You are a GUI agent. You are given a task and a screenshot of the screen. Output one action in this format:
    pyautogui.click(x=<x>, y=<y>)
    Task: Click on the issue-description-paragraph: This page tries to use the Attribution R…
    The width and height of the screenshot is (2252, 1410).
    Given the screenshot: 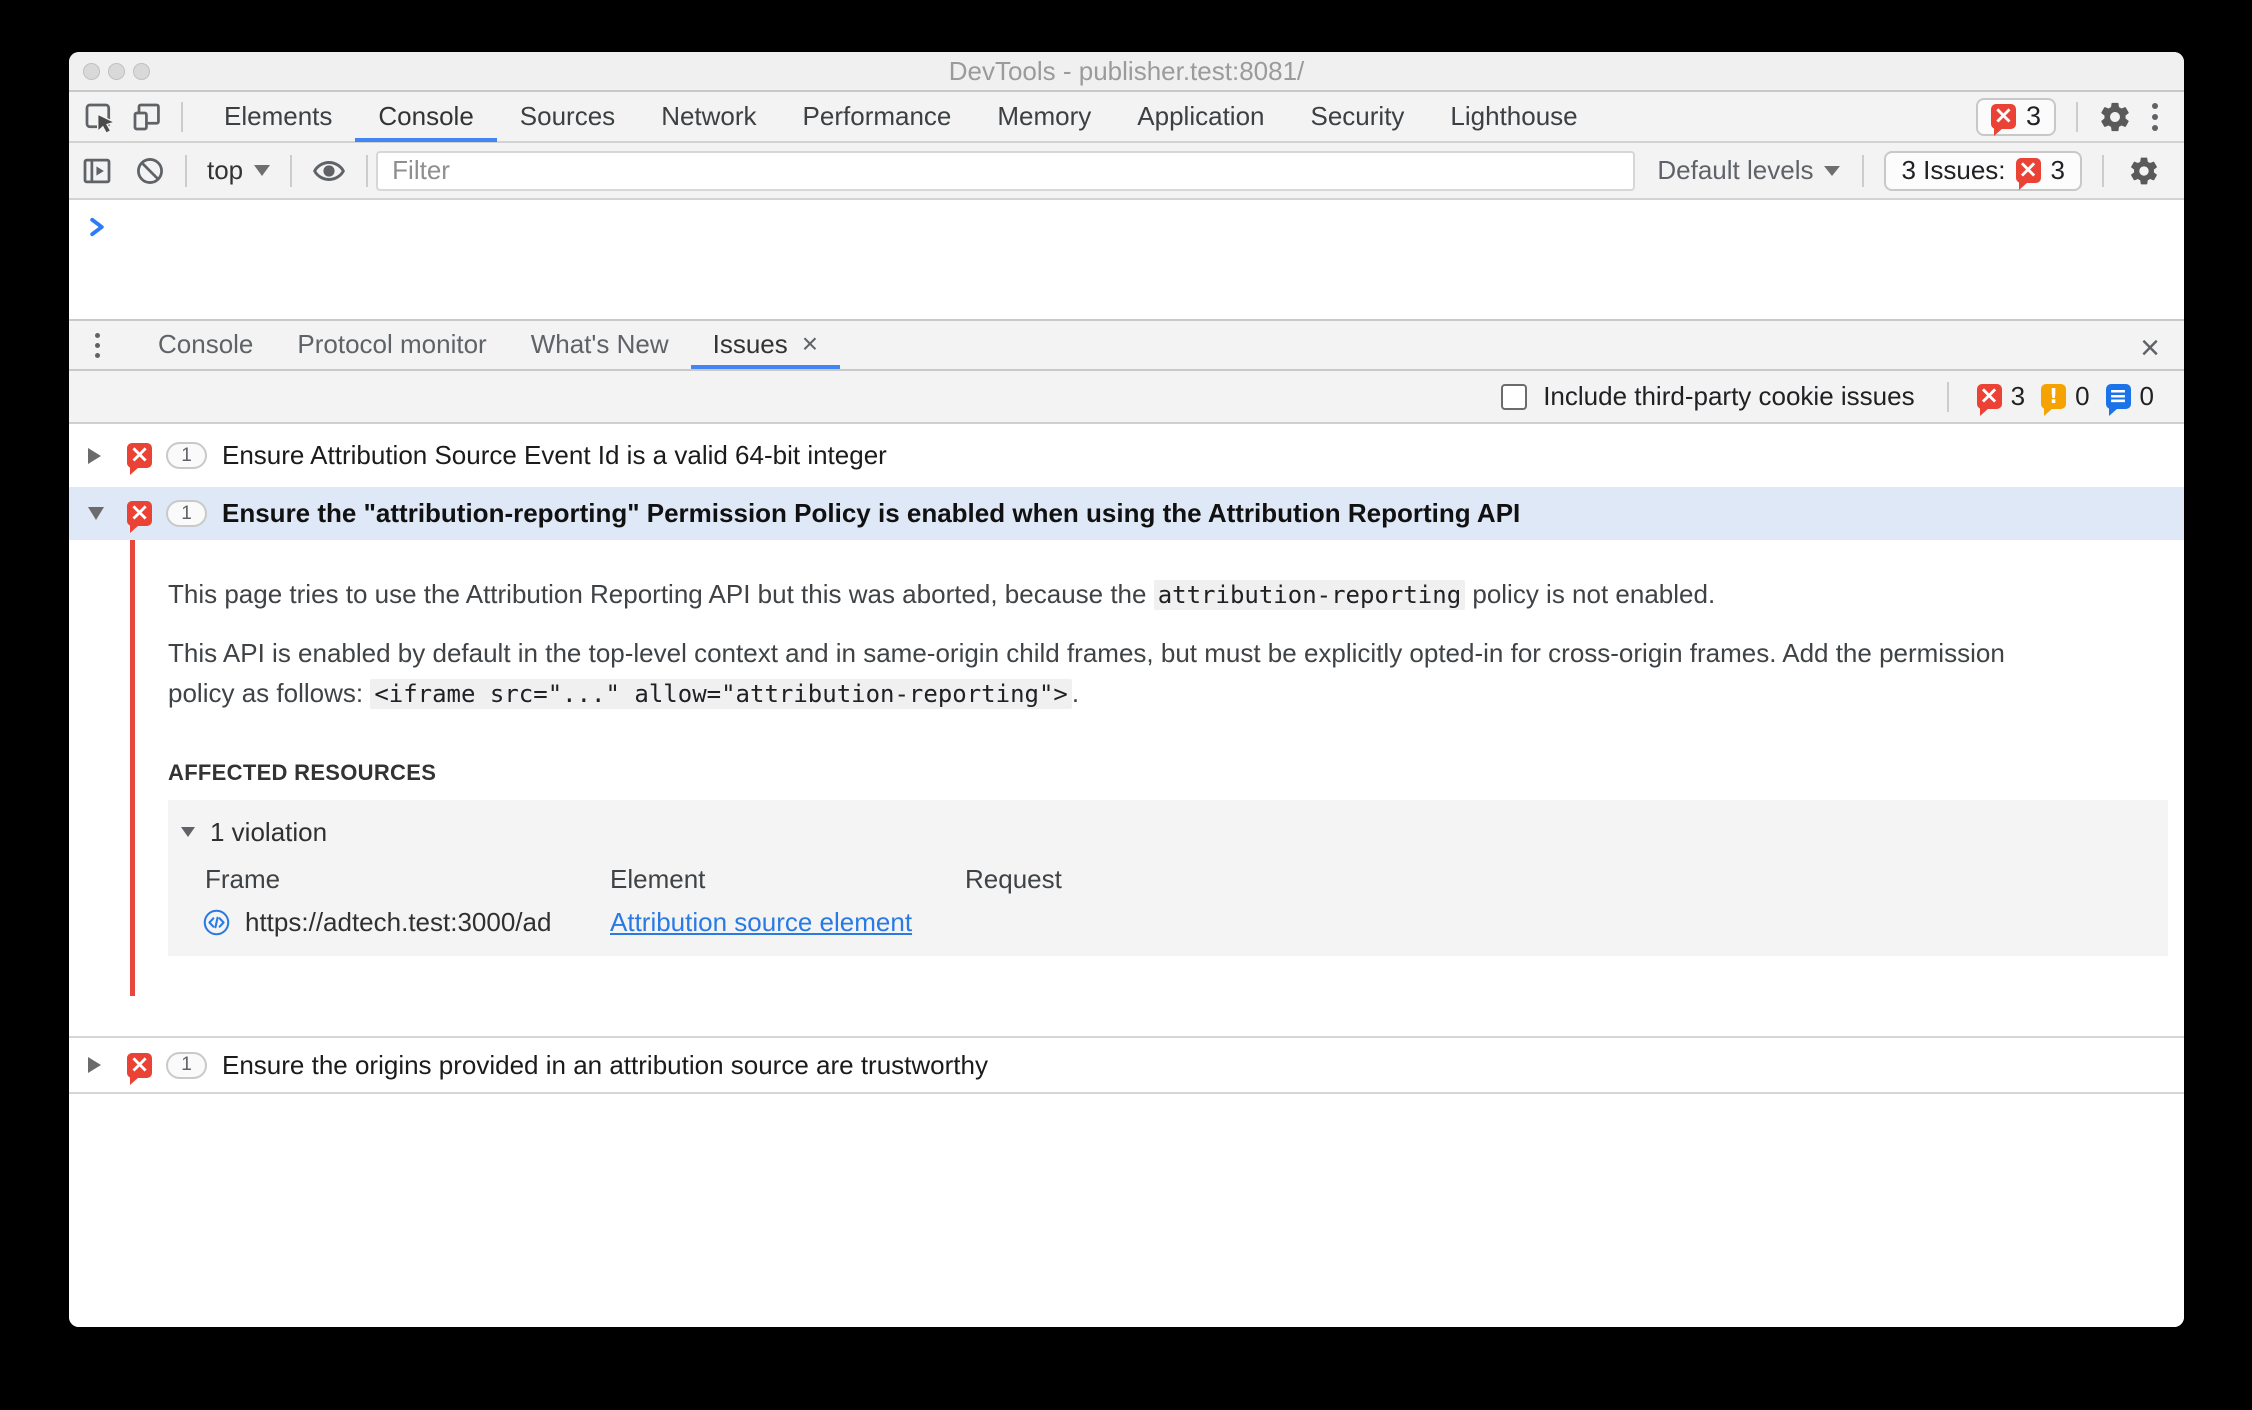 What is the action you would take?
    pyautogui.click(x=942, y=594)
    